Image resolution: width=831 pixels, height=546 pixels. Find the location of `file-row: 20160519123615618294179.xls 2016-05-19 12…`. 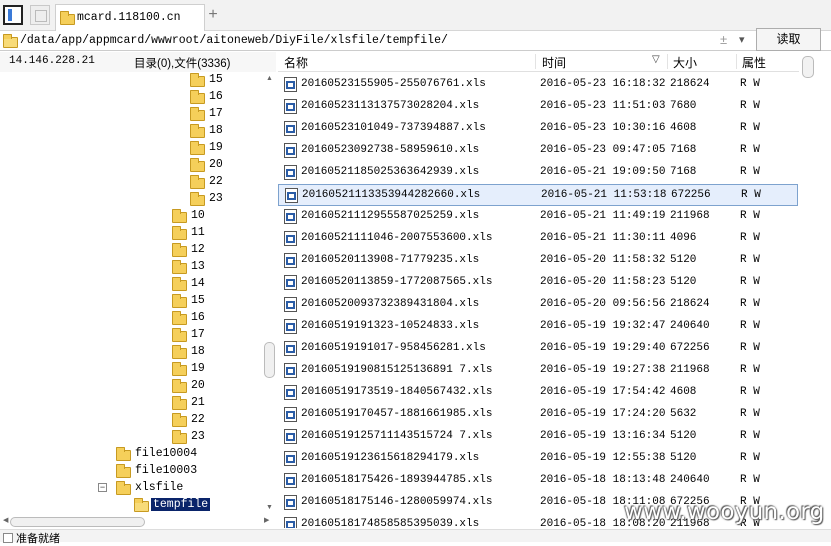

file-row: 20160519123615618294179.xls 2016-05-19 12… is located at coordinates (538, 459).